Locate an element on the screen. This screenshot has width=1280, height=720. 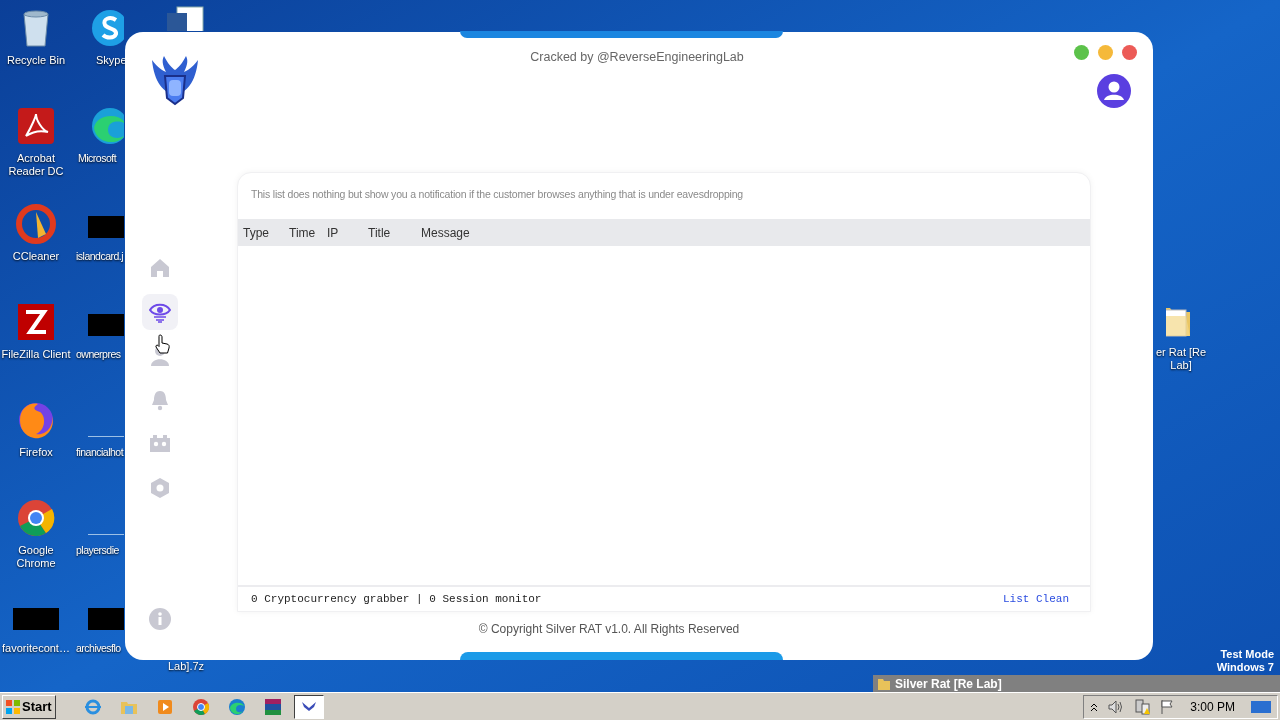
column-header: Message is located at coordinates (461, 232).